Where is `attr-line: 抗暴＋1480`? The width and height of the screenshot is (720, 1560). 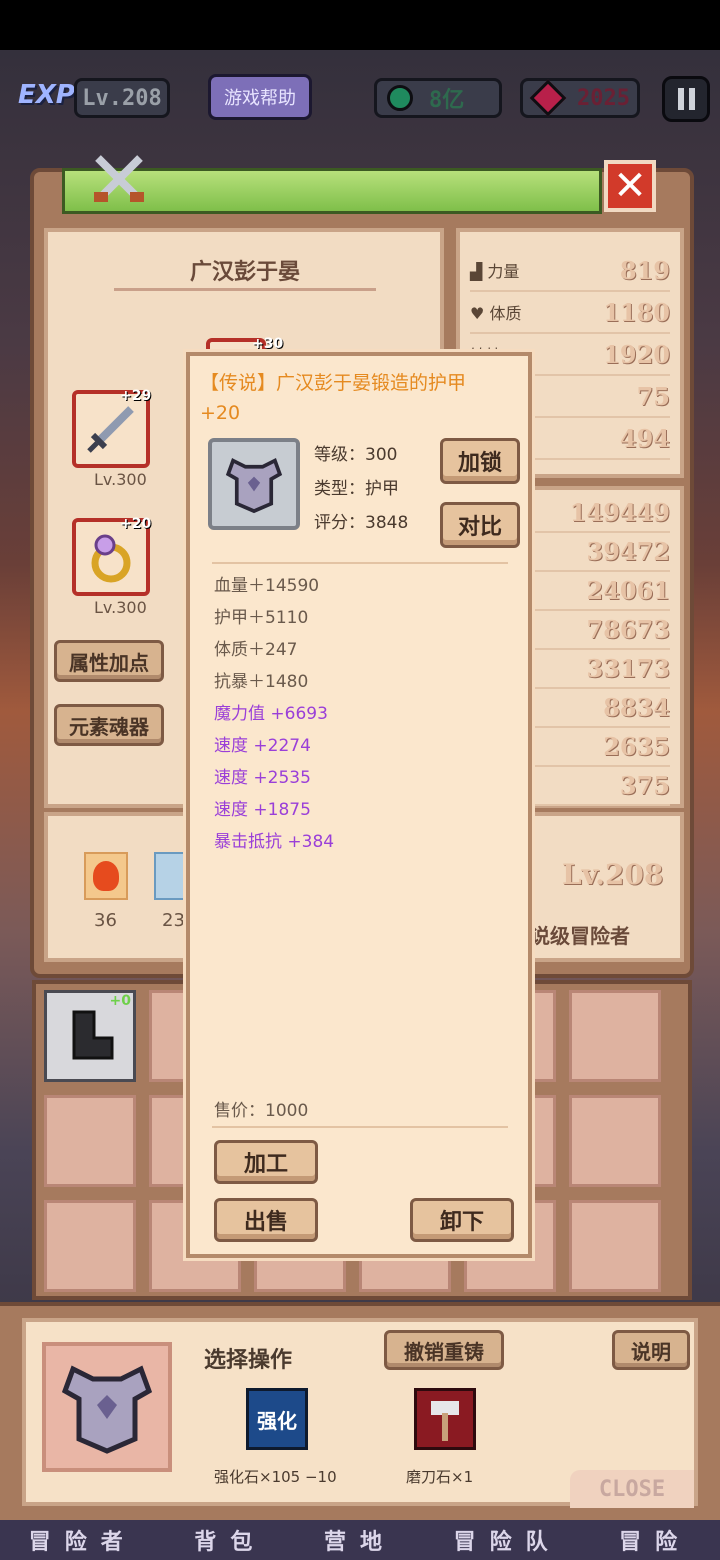 attr-line: 抗暴＋1480 is located at coordinates (261, 682).